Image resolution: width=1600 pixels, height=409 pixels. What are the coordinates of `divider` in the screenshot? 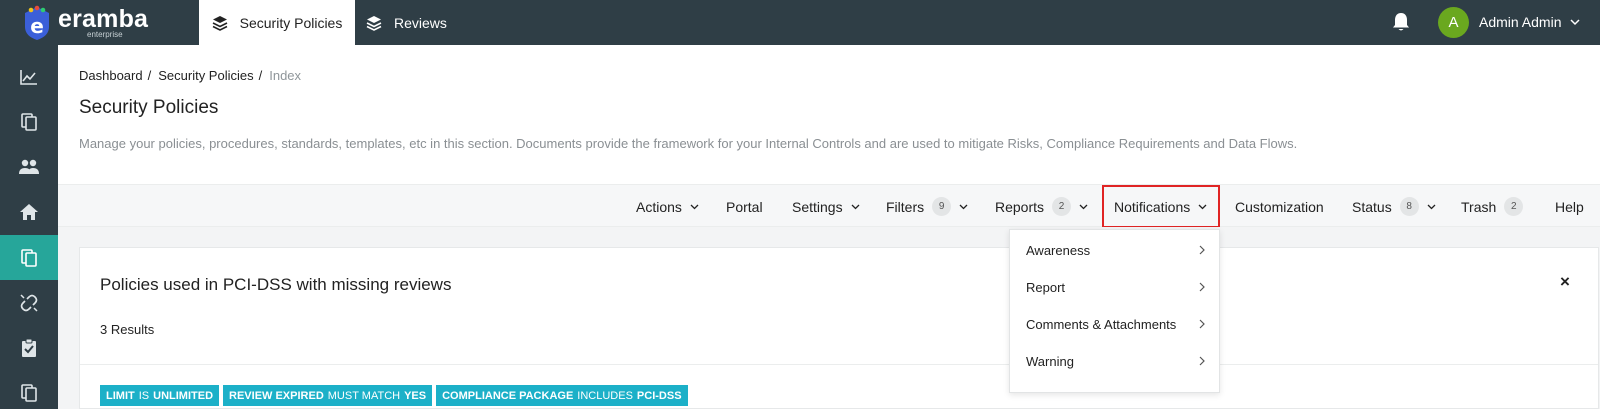 It's located at (839, 364).